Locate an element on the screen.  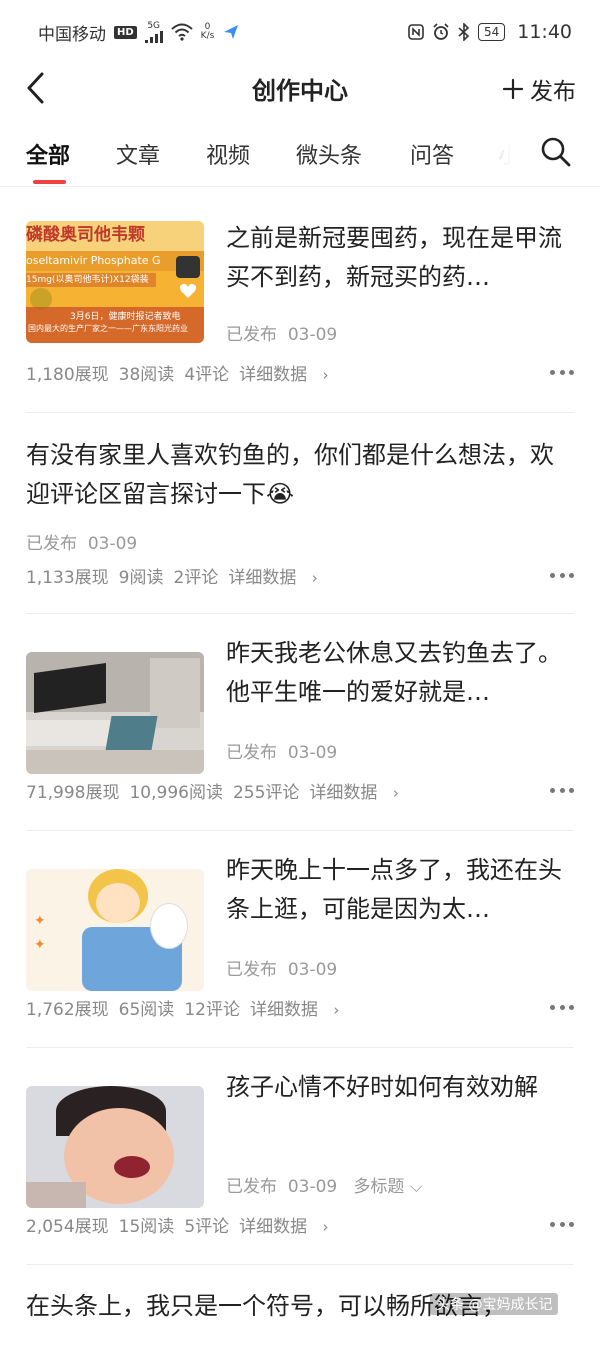
comments-count: 5评论 is located at coordinates (207, 1227).